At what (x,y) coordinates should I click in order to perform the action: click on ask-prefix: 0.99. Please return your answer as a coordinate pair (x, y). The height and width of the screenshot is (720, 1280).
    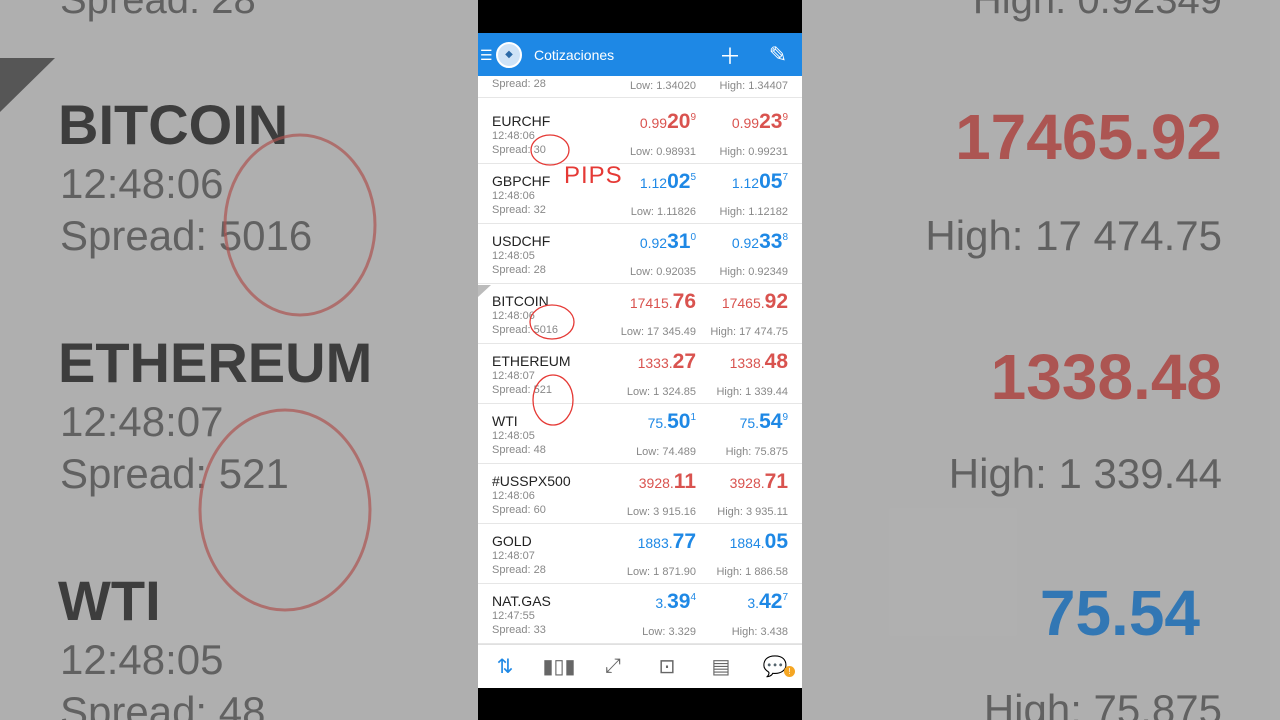
    Looking at the image, I should click on (745, 123).